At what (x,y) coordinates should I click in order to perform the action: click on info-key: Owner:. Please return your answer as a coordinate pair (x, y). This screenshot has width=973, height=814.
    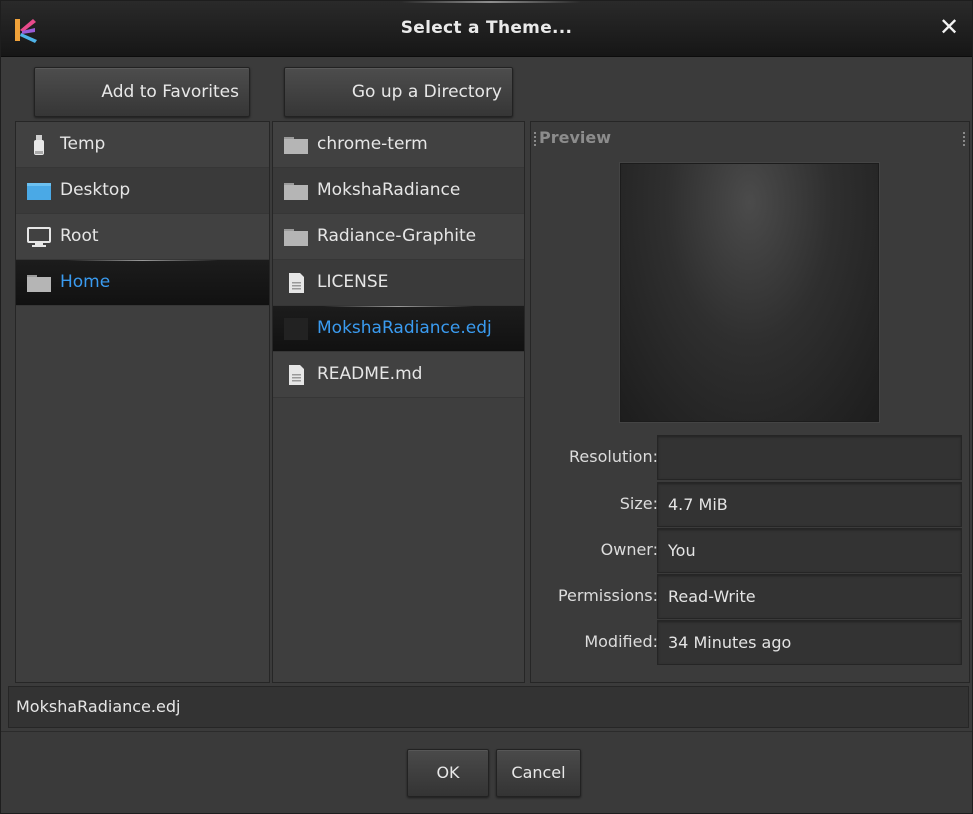
    Looking at the image, I should click on (629, 549).